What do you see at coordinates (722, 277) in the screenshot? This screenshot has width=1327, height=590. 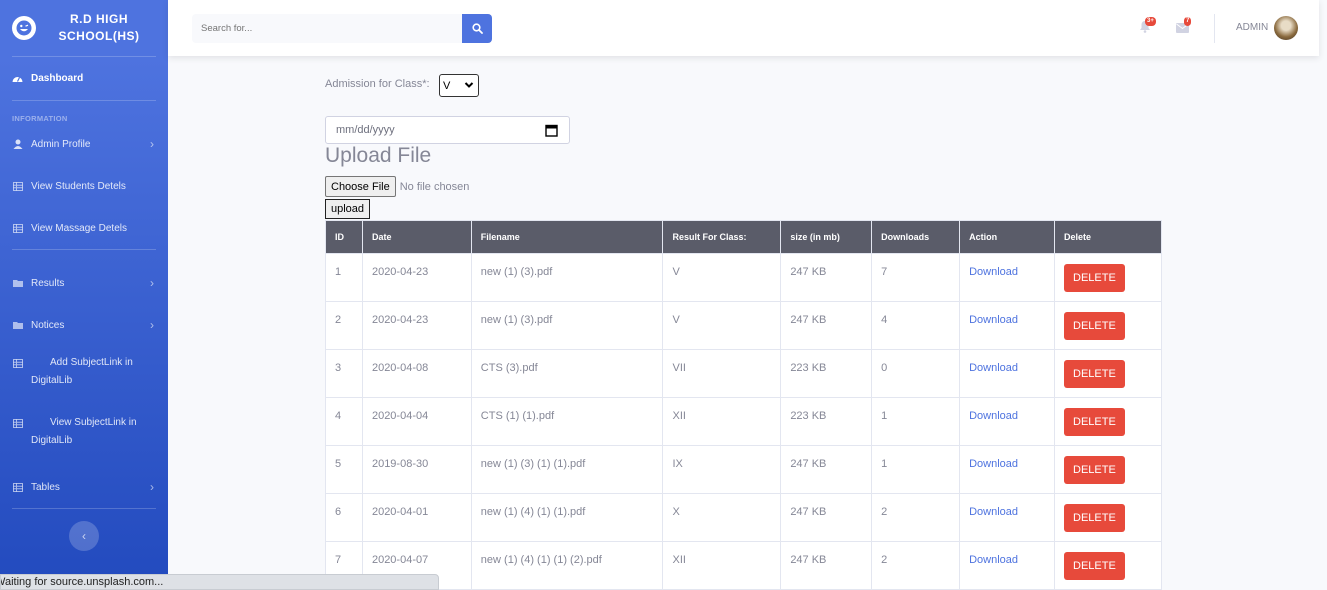 I see `cell-class: V` at bounding box center [722, 277].